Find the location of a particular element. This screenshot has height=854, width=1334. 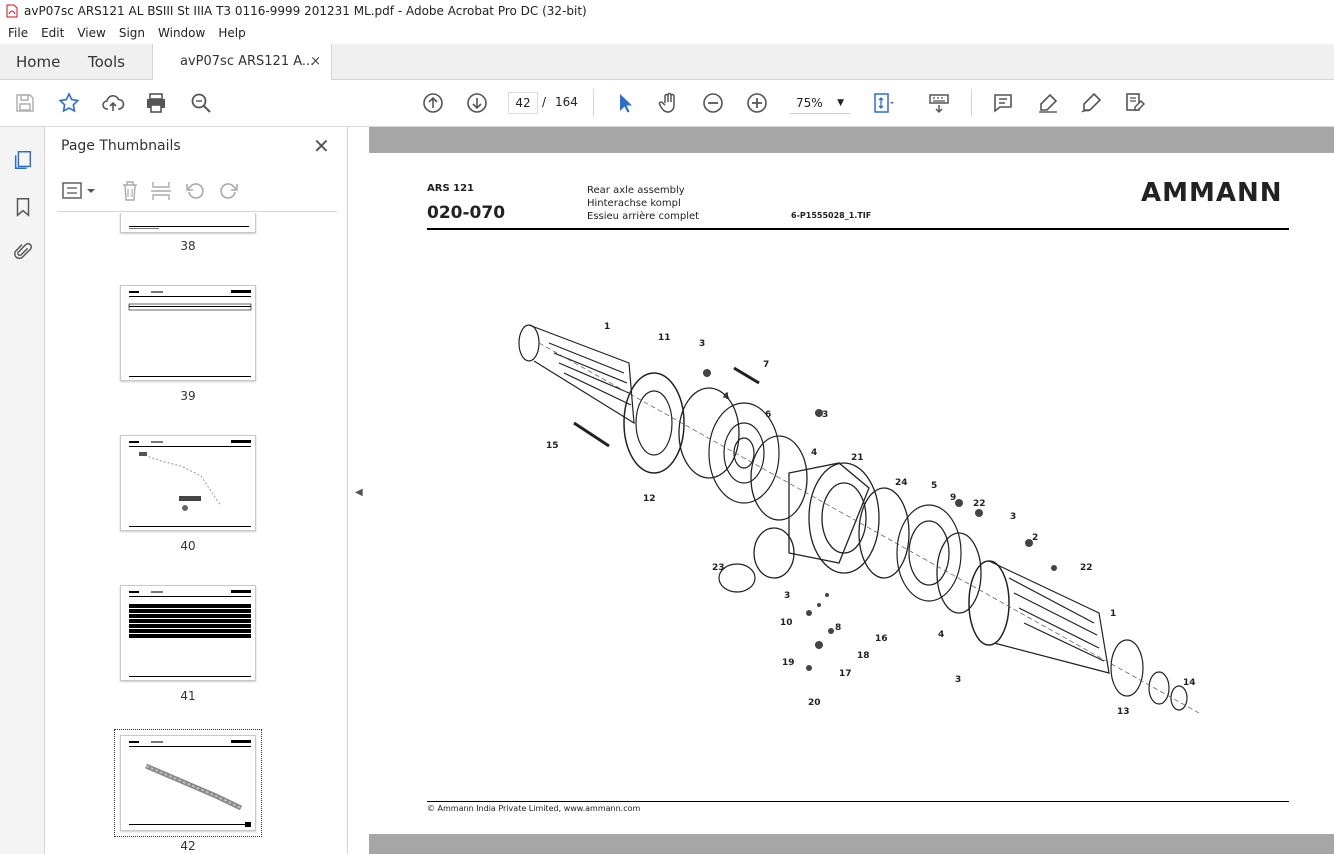

printer-icon is located at coordinates (156, 103).